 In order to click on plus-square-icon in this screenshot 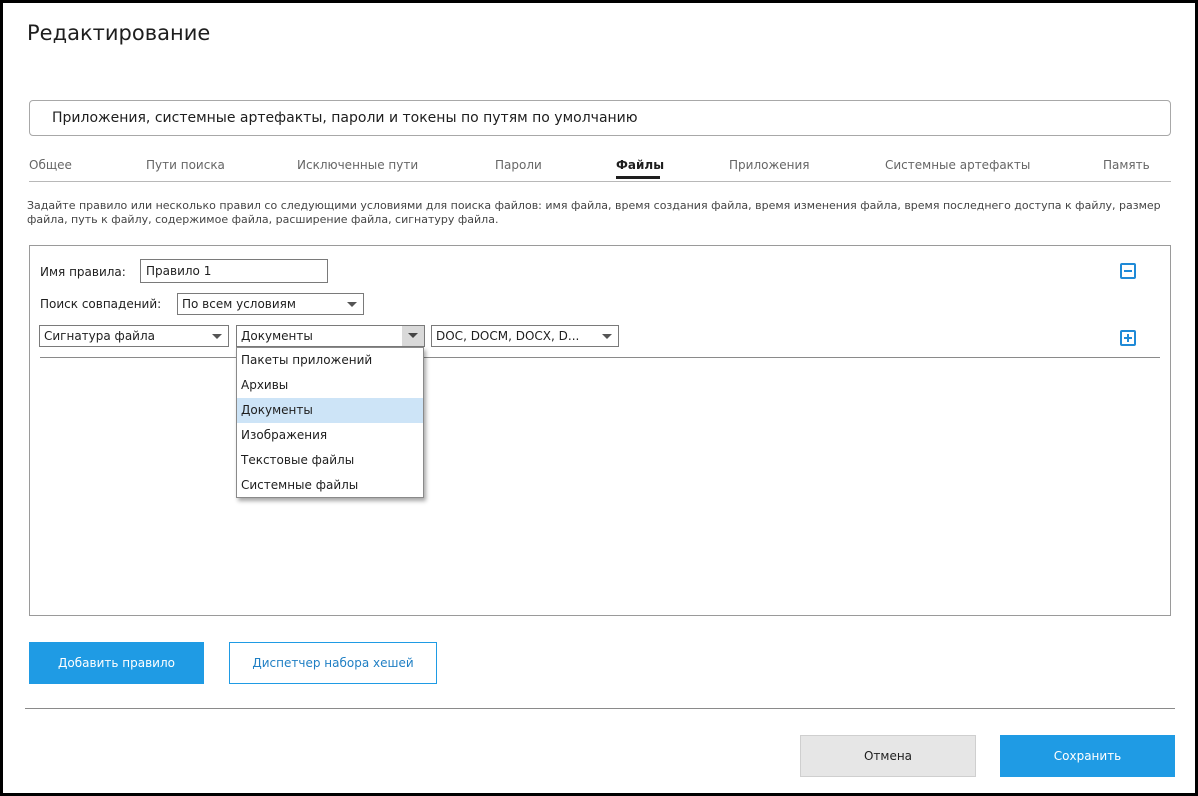, I will do `click(1128, 338)`.